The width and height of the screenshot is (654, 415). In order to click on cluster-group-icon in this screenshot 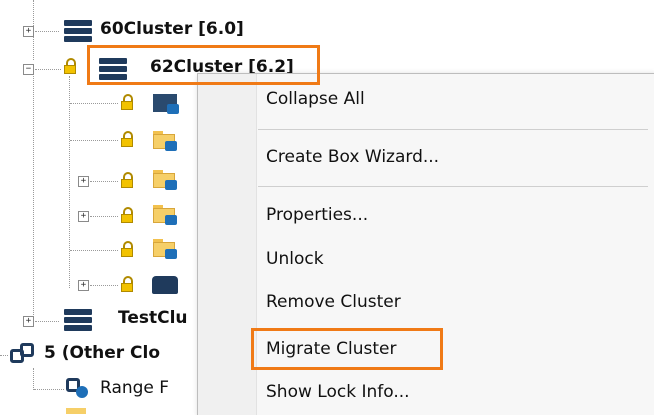, I will do `click(23, 355)`.